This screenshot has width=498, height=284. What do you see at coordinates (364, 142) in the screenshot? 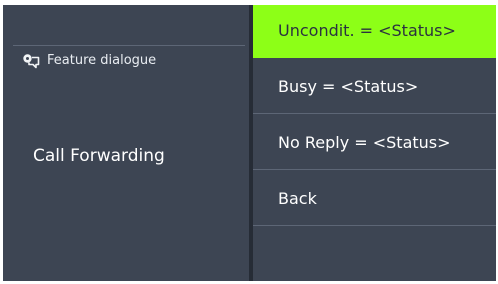
I see `menu-item-label: No Reply = <Status>` at bounding box center [364, 142].